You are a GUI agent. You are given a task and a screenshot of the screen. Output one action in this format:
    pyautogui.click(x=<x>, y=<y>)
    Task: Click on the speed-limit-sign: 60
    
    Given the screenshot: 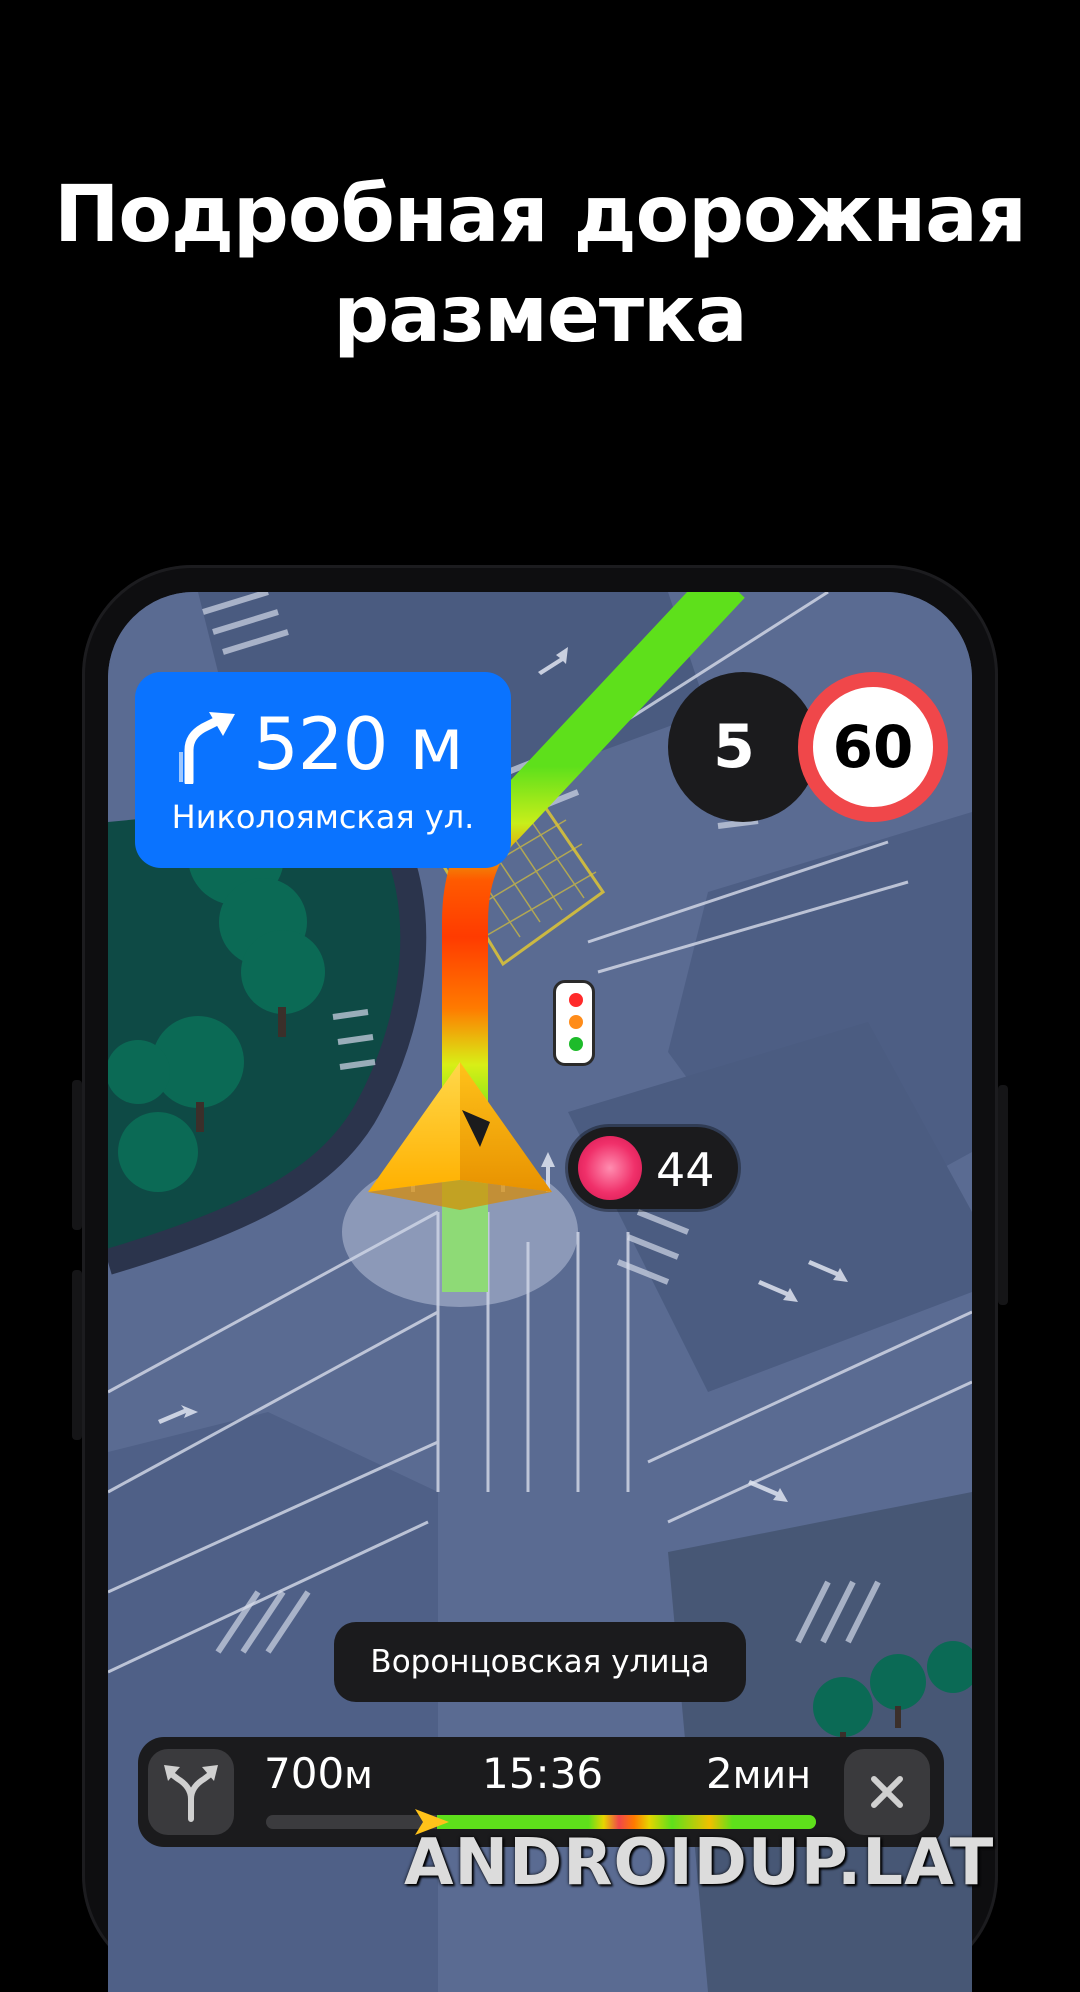 What is the action you would take?
    pyautogui.click(x=873, y=747)
    